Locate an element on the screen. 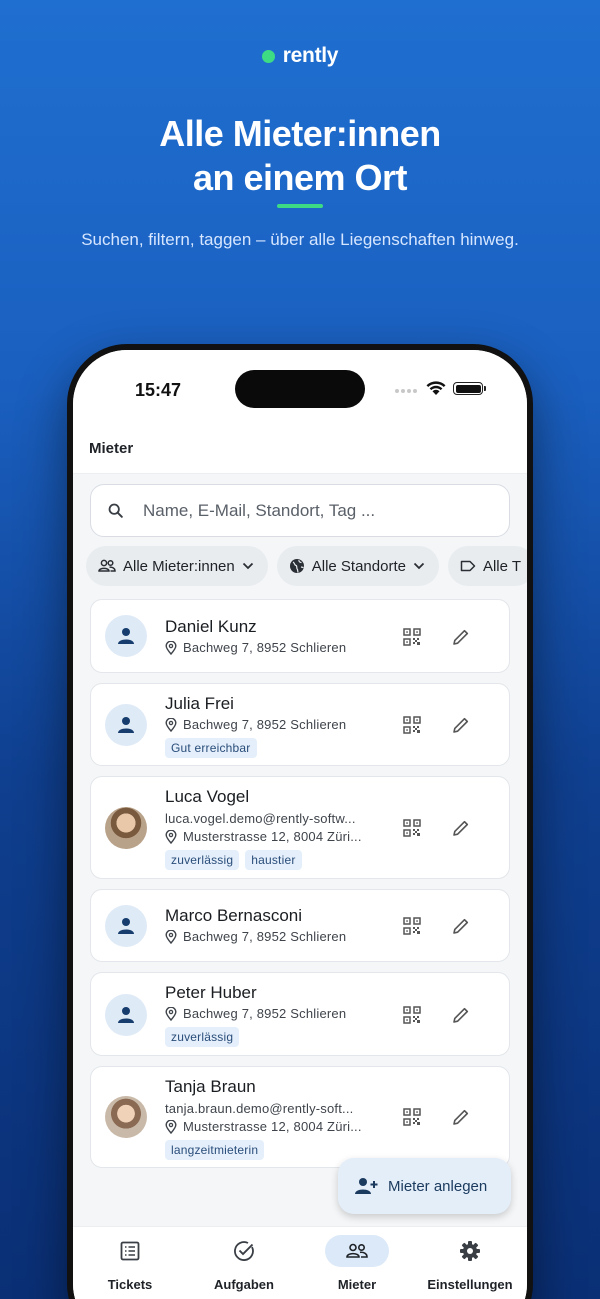 Image resolution: width=600 pixels, height=1299 pixels. tag-badge: haustier is located at coordinates (273, 860).